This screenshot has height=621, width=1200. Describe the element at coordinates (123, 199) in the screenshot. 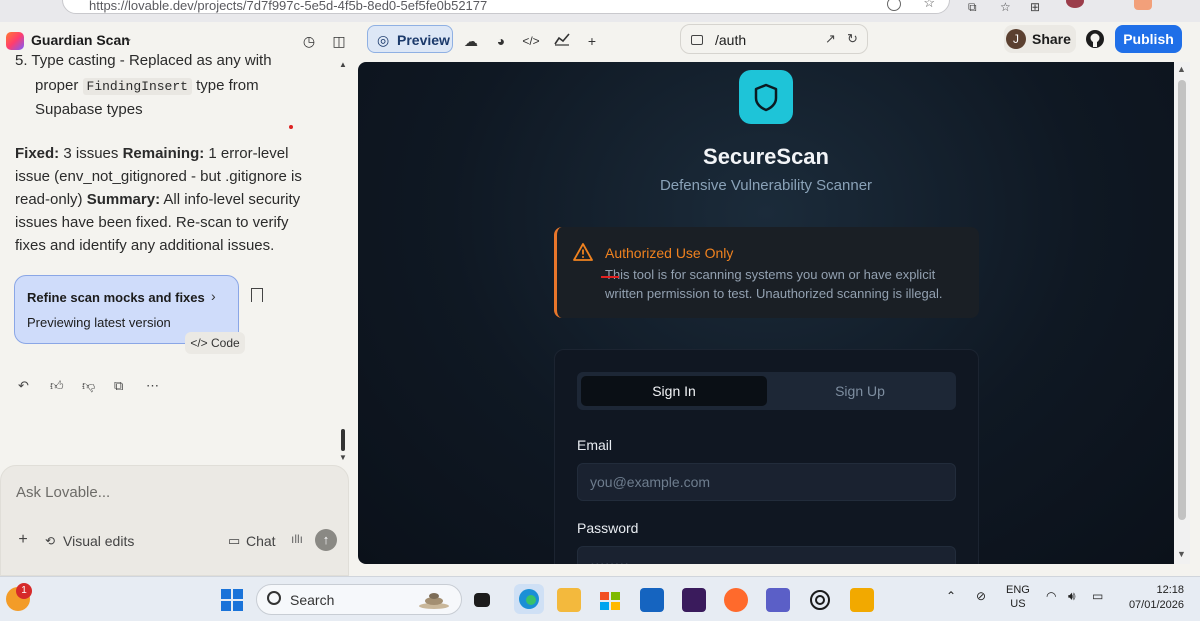

I see `summary-label: Summary:` at that location.